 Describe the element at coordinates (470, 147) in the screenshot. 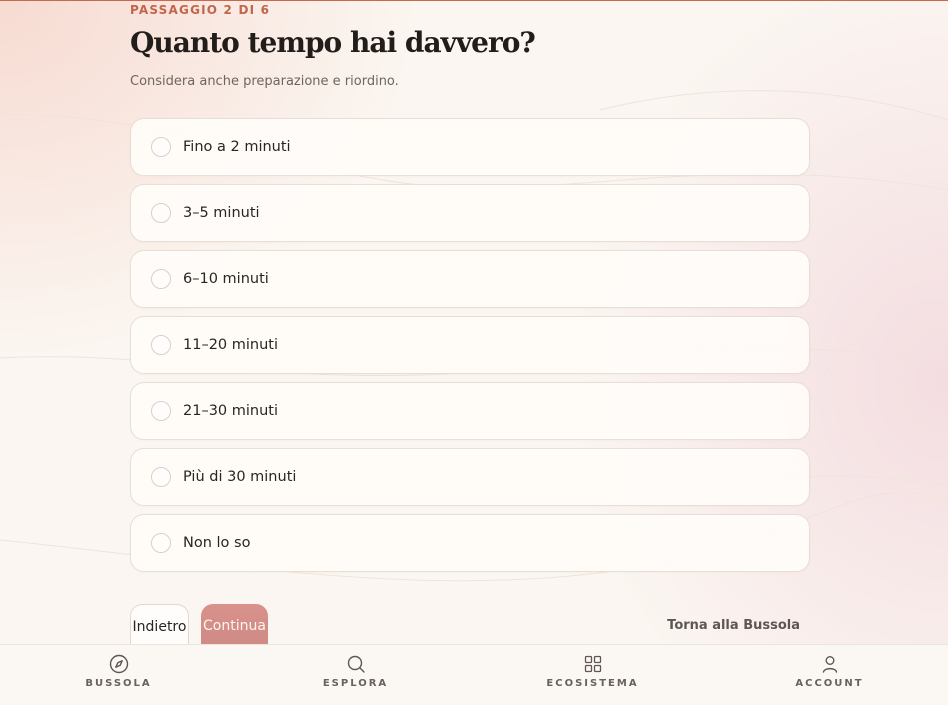

I see `option-fino-a-2-minuti: Fino a 2 minuti` at that location.